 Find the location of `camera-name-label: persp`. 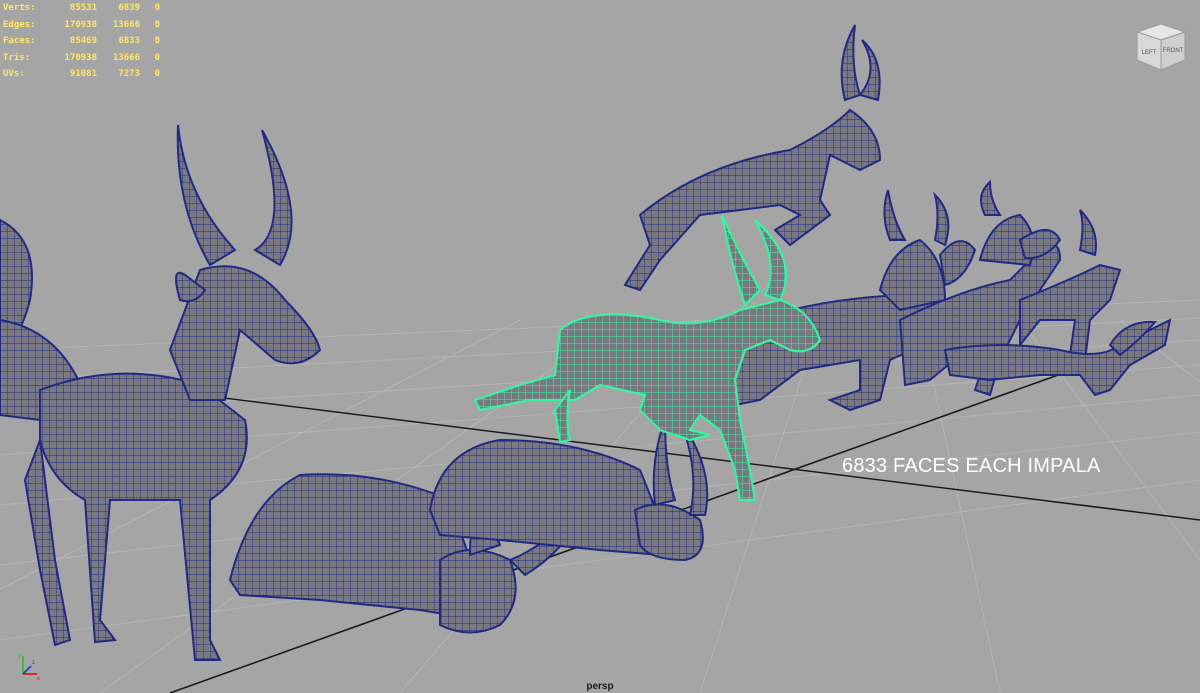

camera-name-label: persp is located at coordinates (600, 686).